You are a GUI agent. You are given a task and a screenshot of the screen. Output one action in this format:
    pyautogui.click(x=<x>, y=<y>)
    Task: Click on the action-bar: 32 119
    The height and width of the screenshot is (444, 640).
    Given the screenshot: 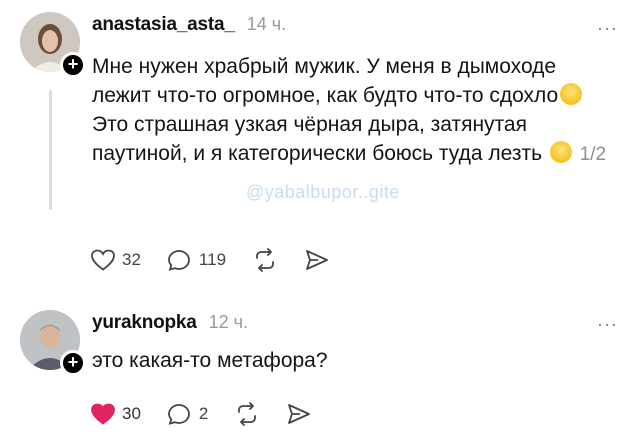 What is the action you would take?
    pyautogui.click(x=223, y=260)
    